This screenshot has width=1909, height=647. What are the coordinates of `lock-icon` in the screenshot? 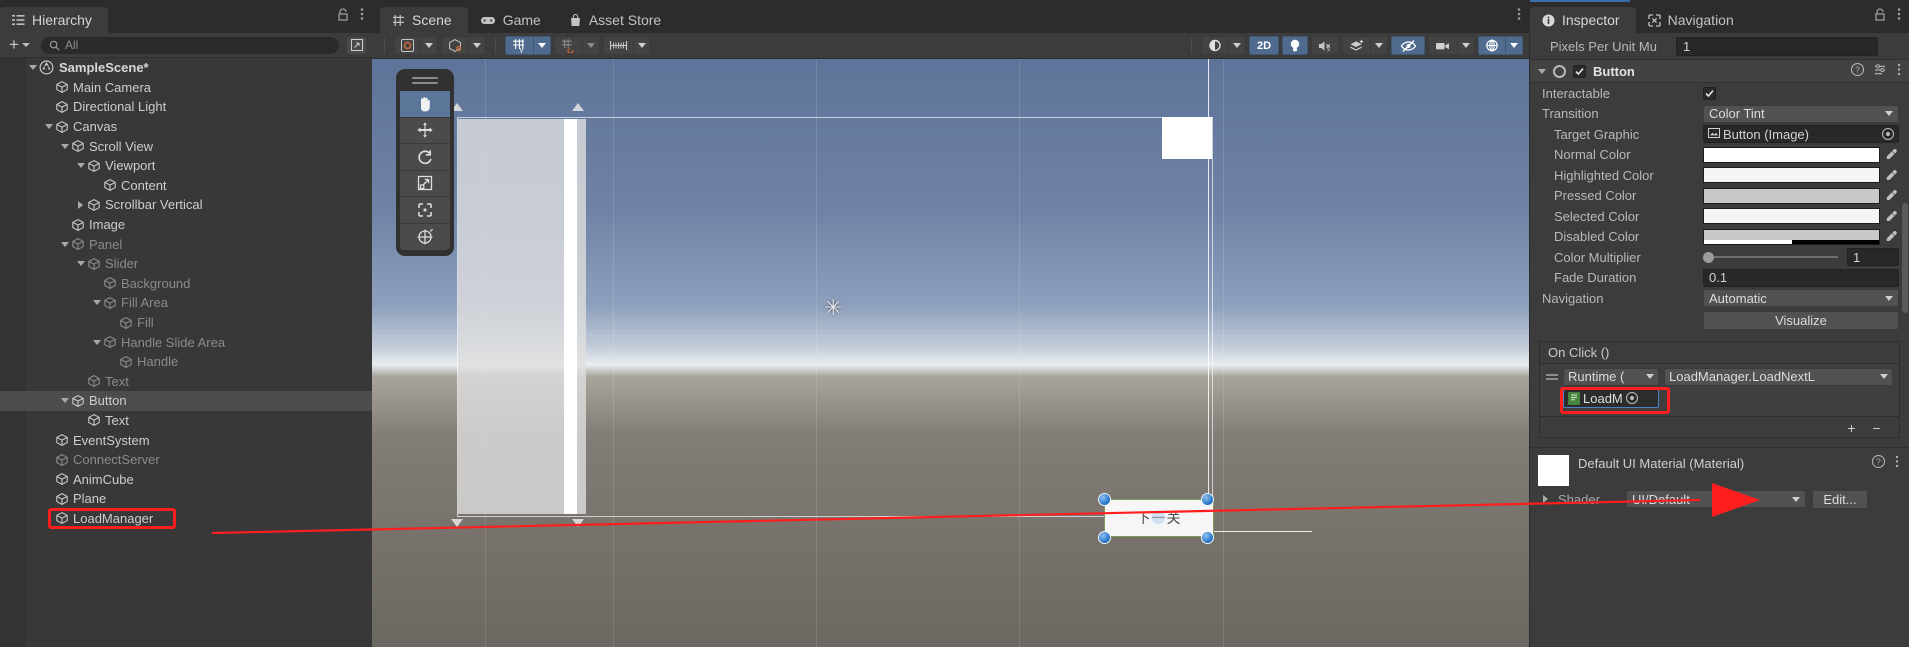 It's located at (343, 15).